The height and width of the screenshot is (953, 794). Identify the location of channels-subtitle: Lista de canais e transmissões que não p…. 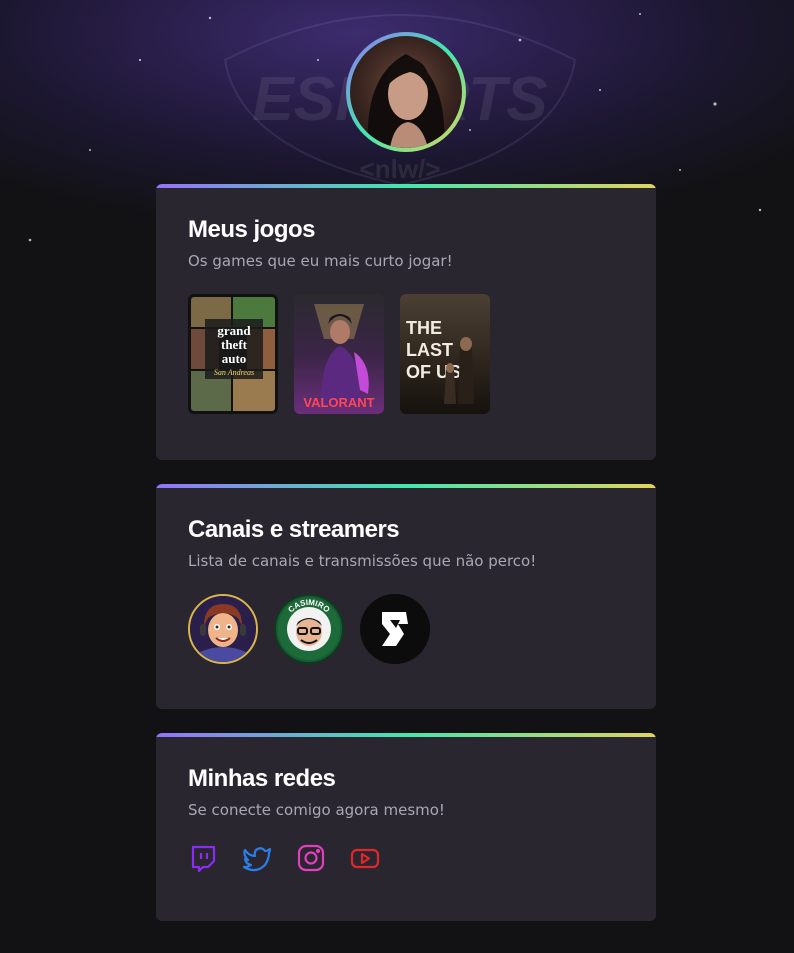
(362, 561).